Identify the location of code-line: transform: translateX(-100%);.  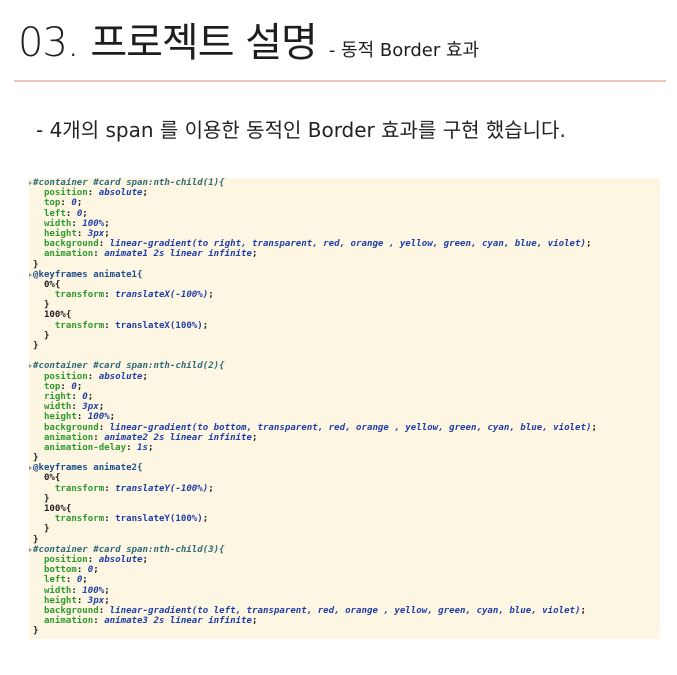
(134, 295).